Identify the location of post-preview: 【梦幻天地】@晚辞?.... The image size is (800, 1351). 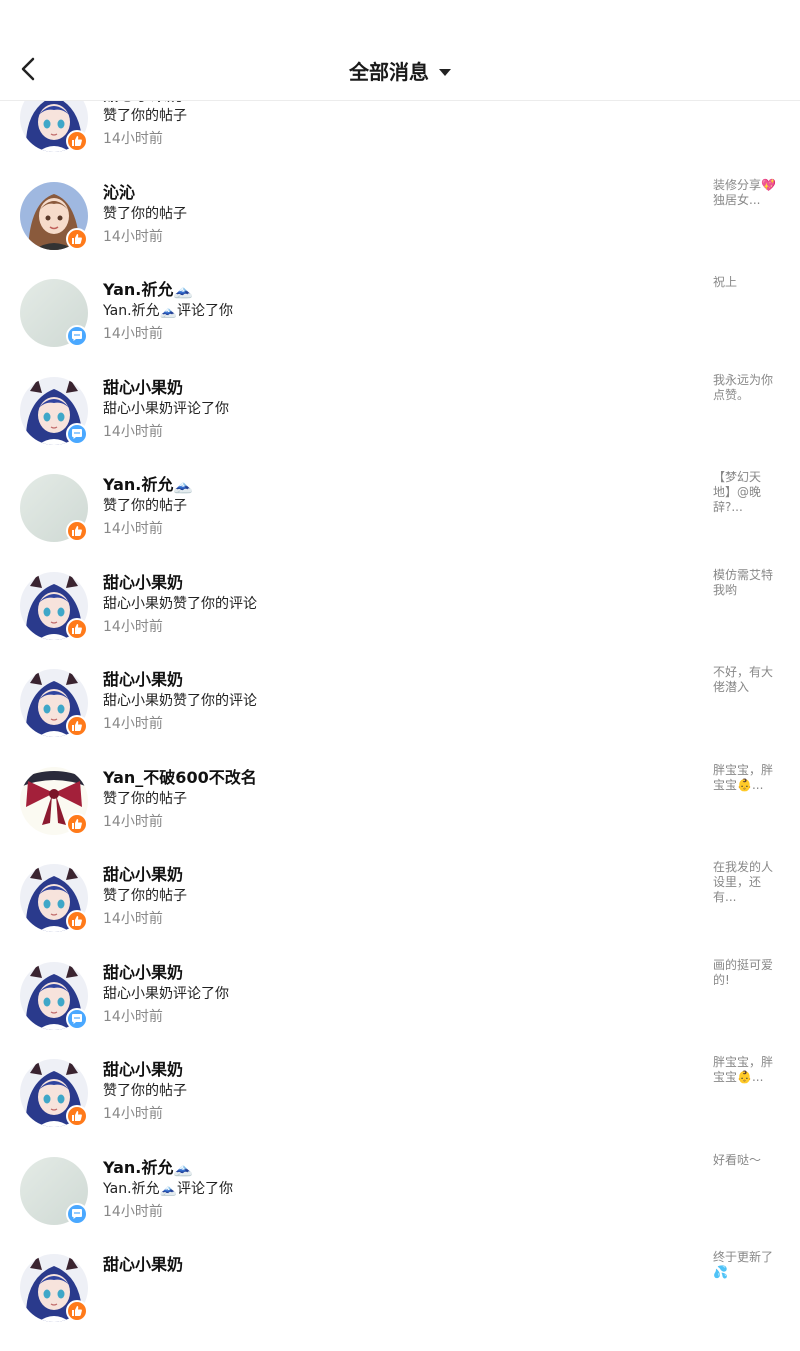
(746, 492).